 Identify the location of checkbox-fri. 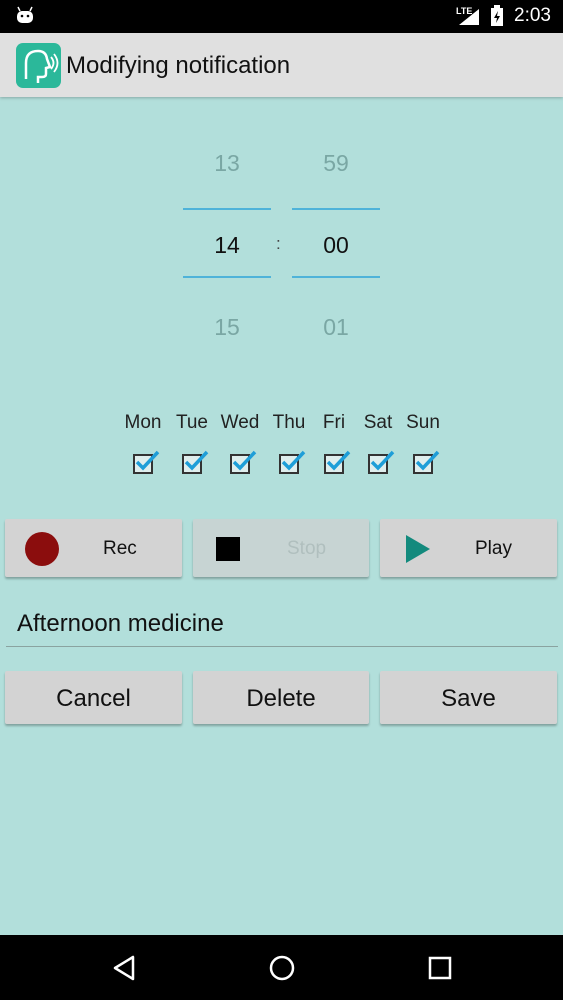
(337, 462).